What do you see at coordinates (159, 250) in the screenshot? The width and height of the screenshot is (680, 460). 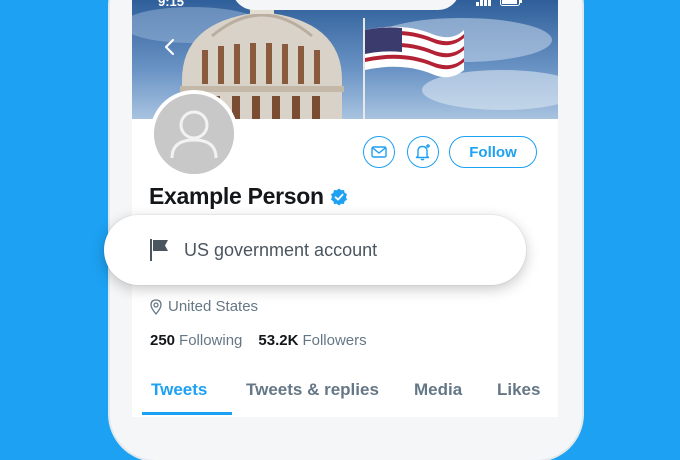 I see `flag-icon` at bounding box center [159, 250].